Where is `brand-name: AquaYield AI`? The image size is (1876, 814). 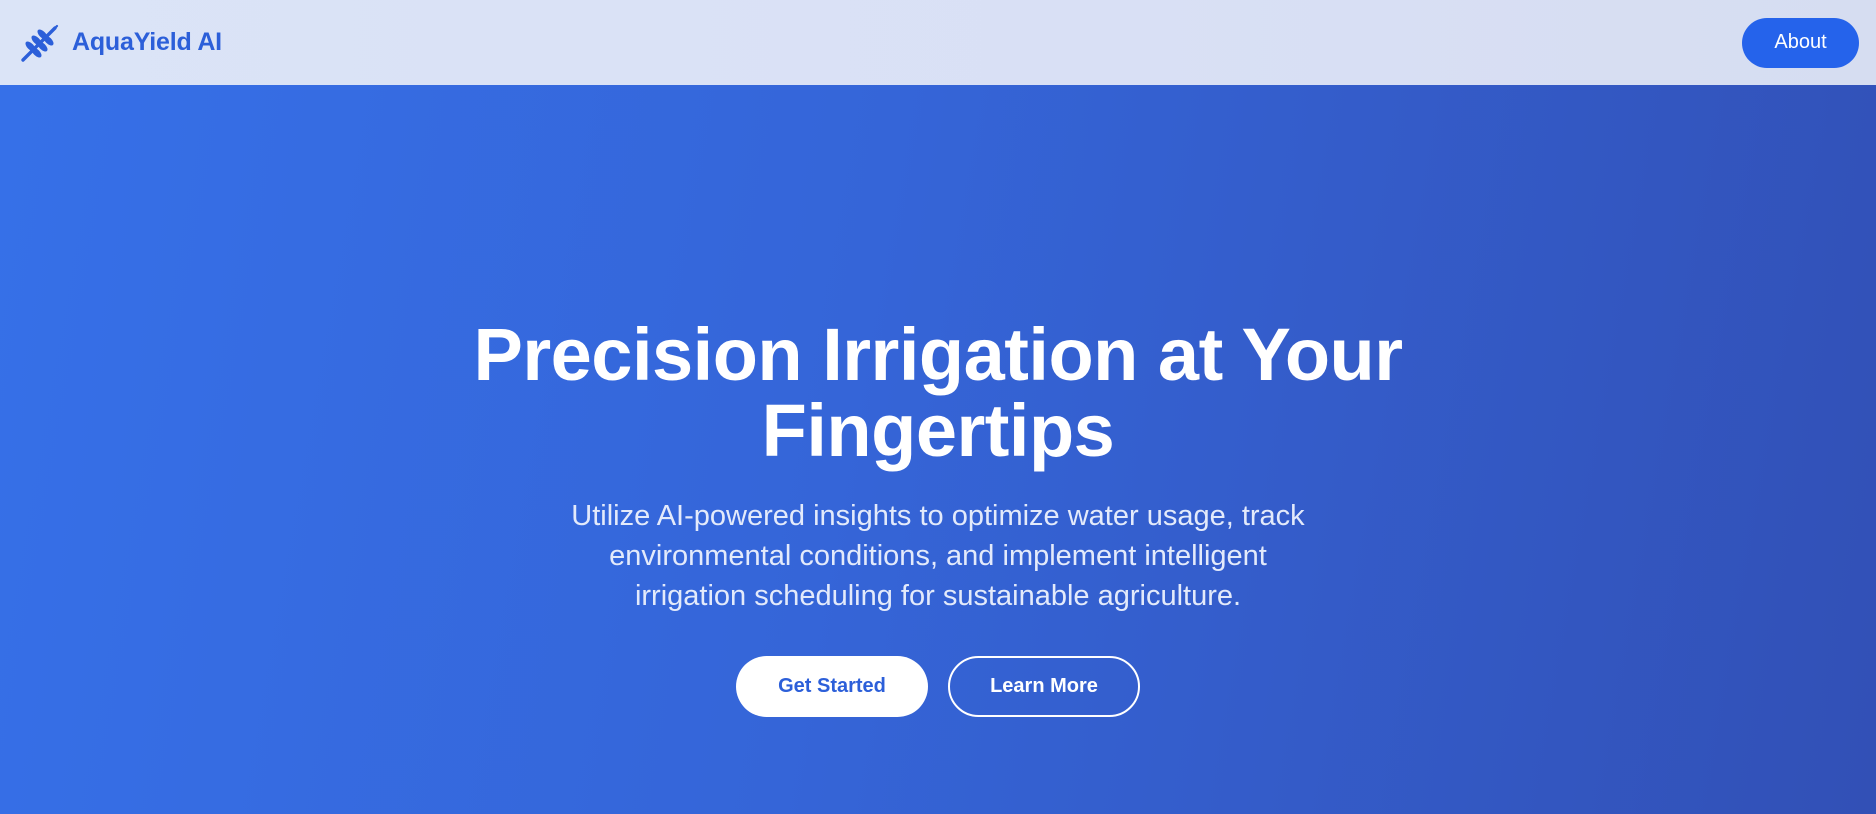
brand-name: AquaYield AI is located at coordinates (147, 42).